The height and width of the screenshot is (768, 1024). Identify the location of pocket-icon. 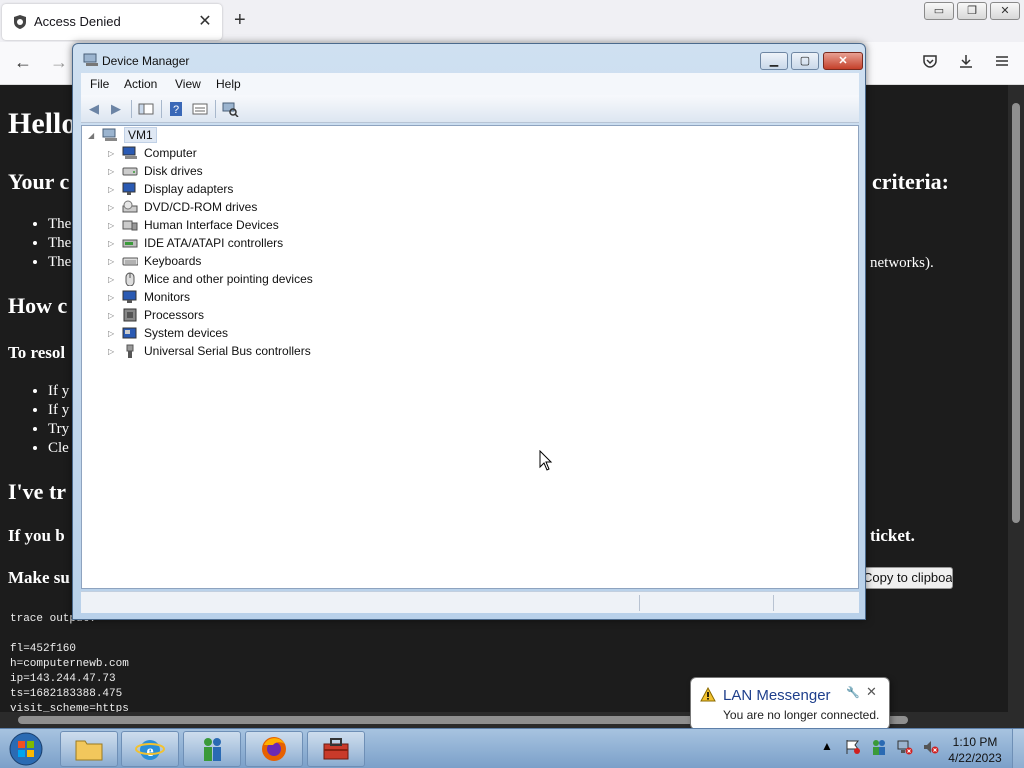
(930, 61).